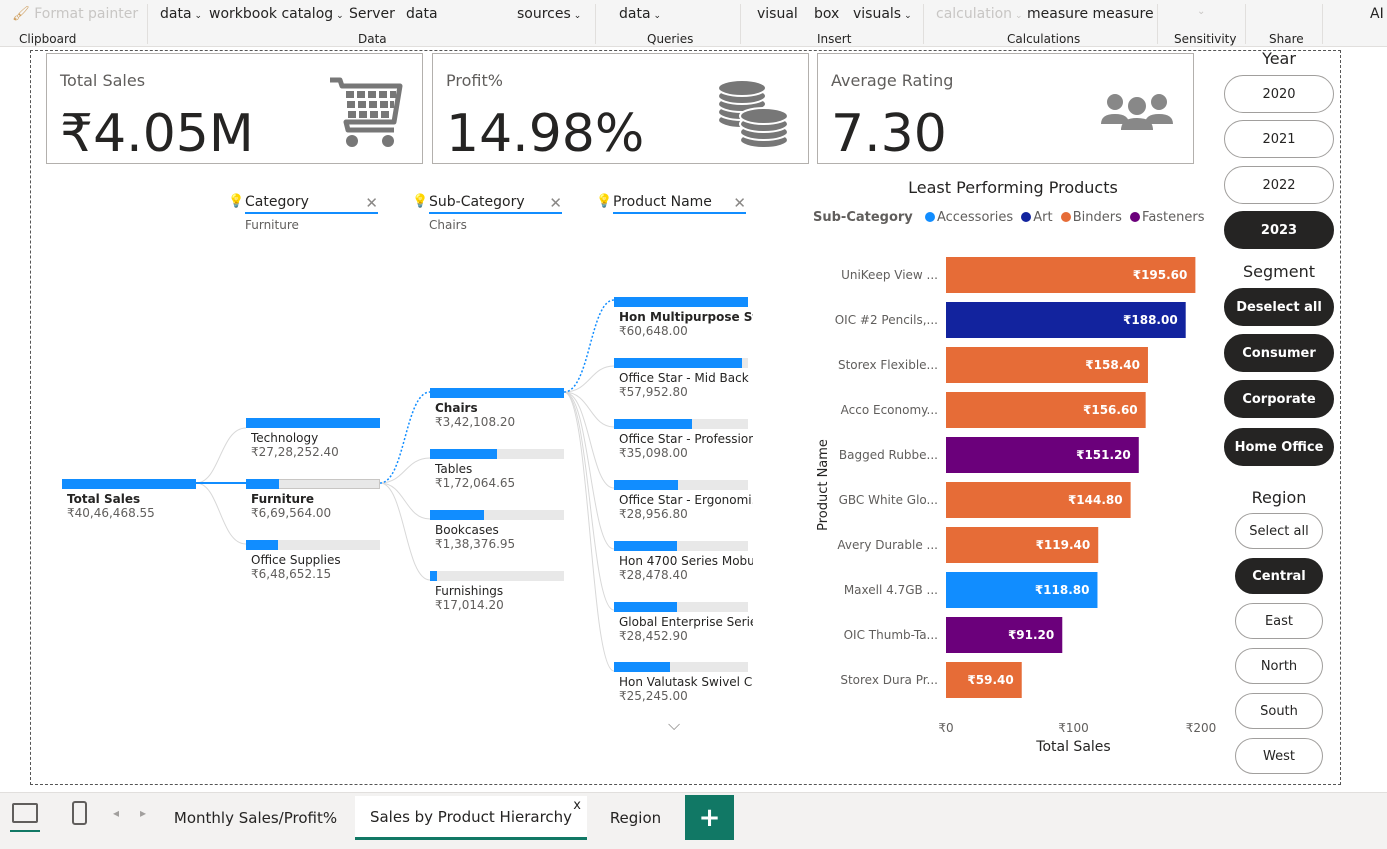 The image size is (1387, 849). Describe the element at coordinates (1279, 139) in the screenshot. I see `year-option-2021: 2021` at that location.